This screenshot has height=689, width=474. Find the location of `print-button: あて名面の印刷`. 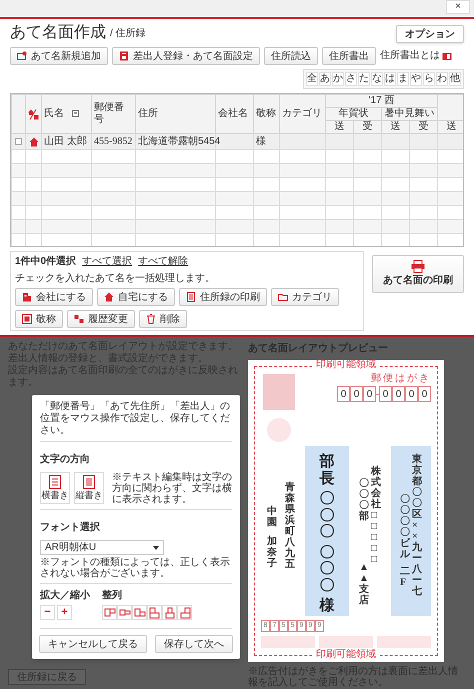

print-button: あて名面の印刷 is located at coordinates (418, 274).